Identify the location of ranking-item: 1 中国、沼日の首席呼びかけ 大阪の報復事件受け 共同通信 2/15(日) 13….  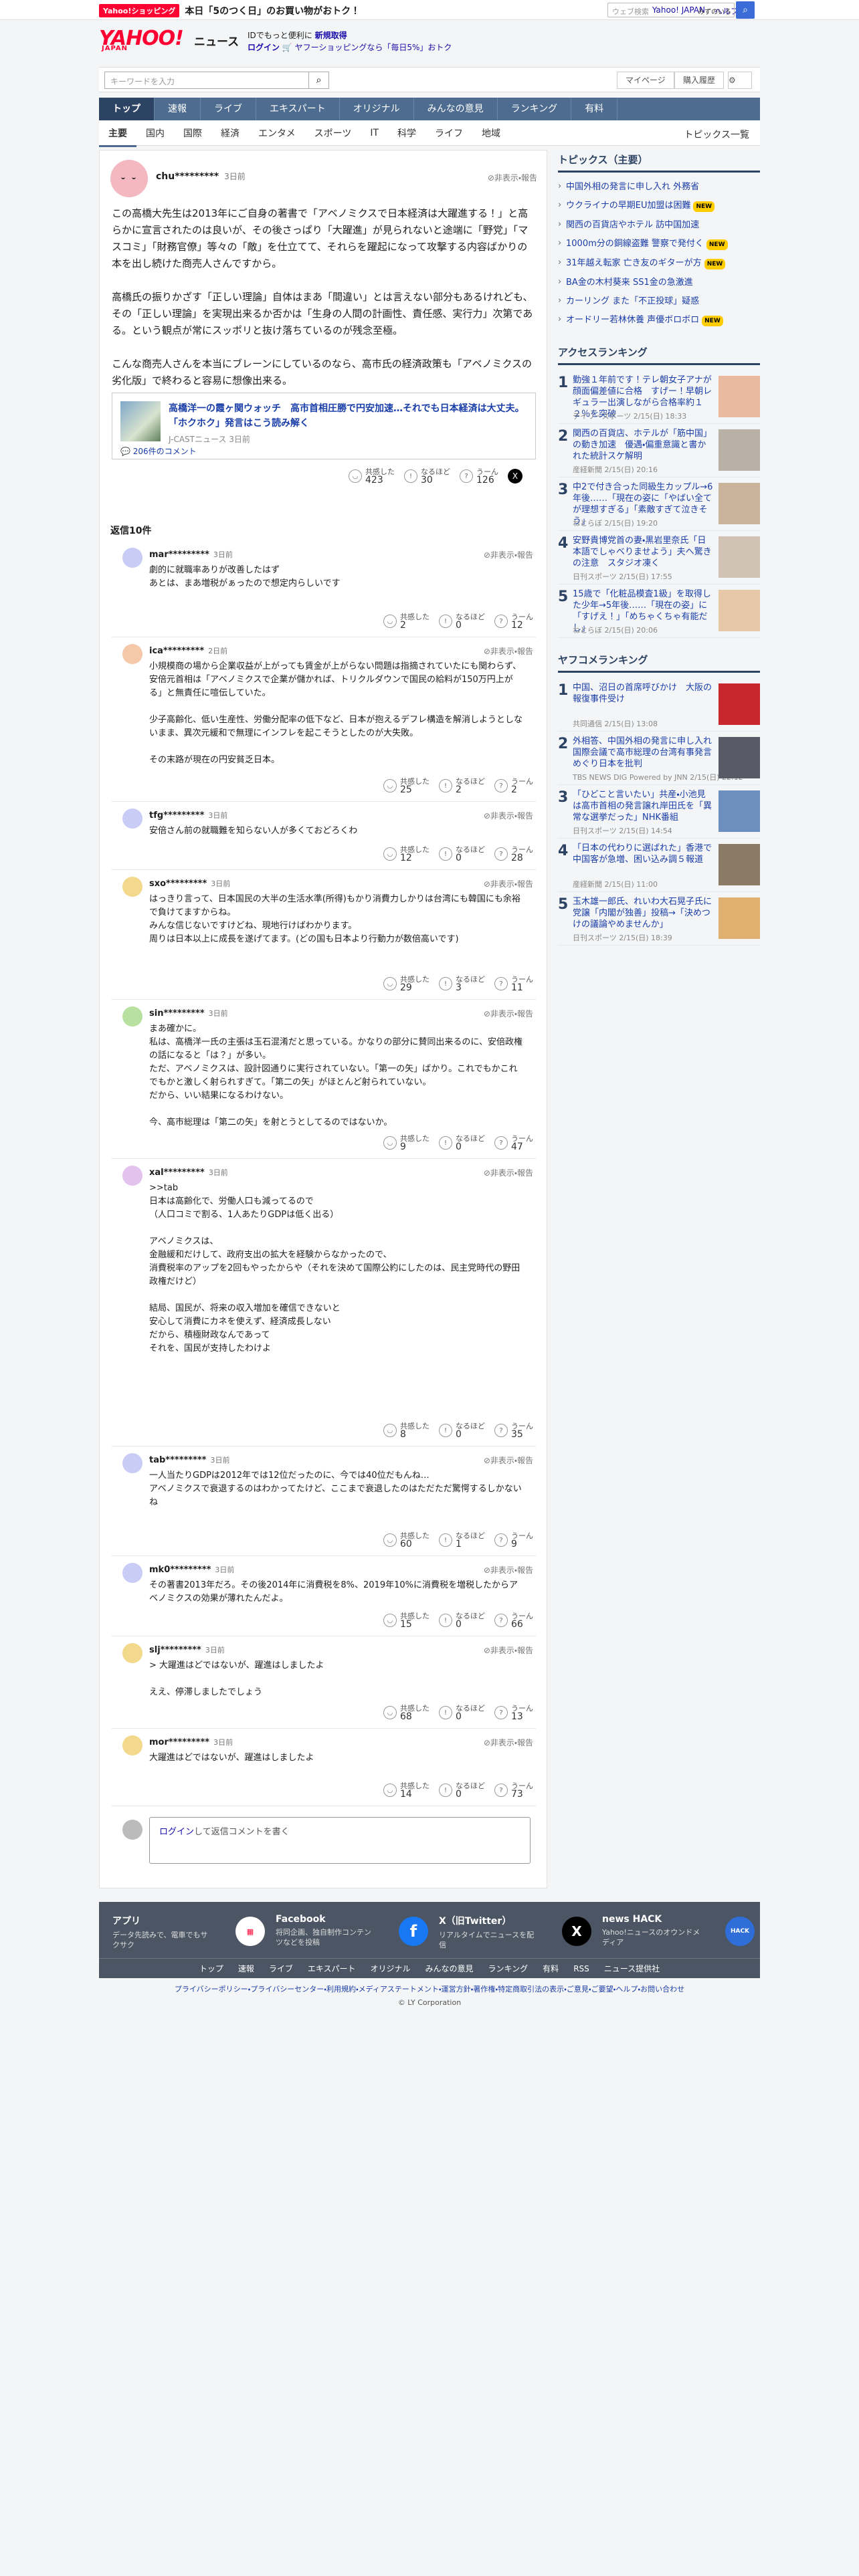
(659, 705).